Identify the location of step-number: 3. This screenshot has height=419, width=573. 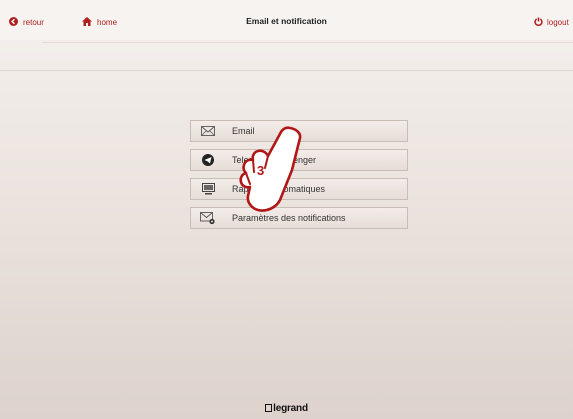
(261, 170).